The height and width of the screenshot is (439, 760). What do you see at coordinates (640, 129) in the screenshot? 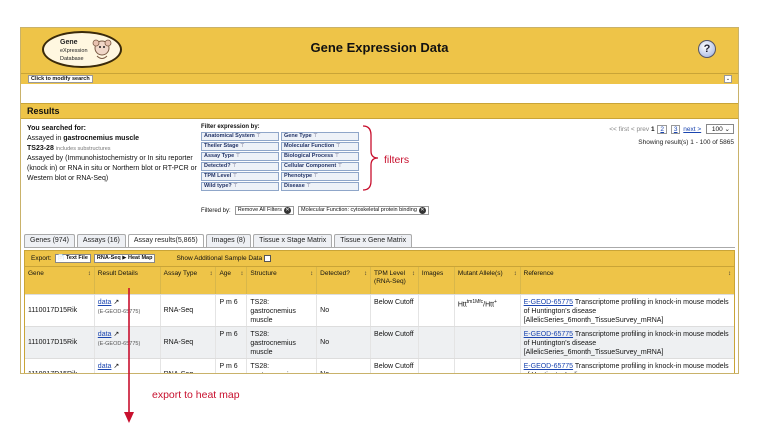
I see `prev-page-link: < prev` at bounding box center [640, 129].